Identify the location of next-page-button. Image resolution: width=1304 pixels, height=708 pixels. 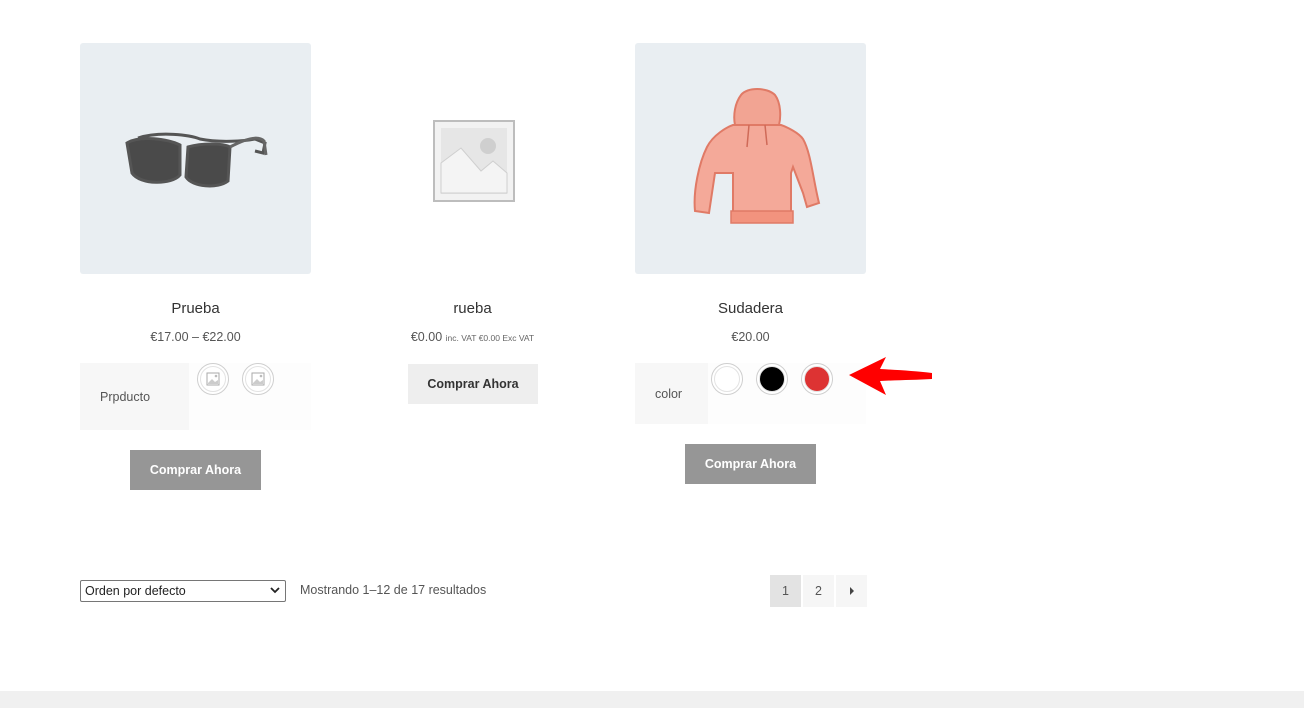
(851, 591).